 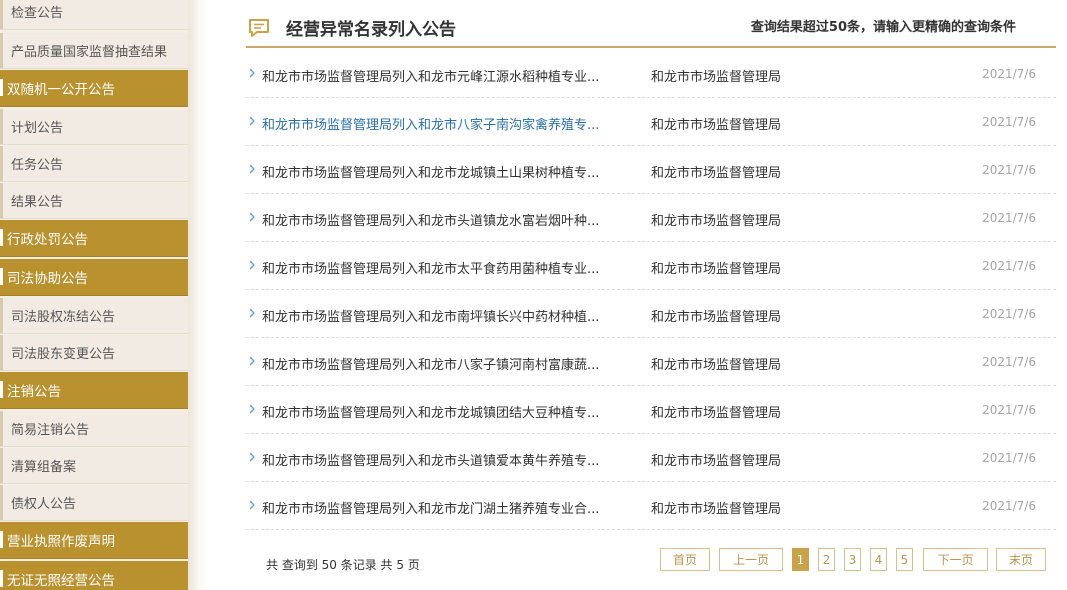 I want to click on sidebar-category-label: 司法协助公告, so click(x=47, y=279).